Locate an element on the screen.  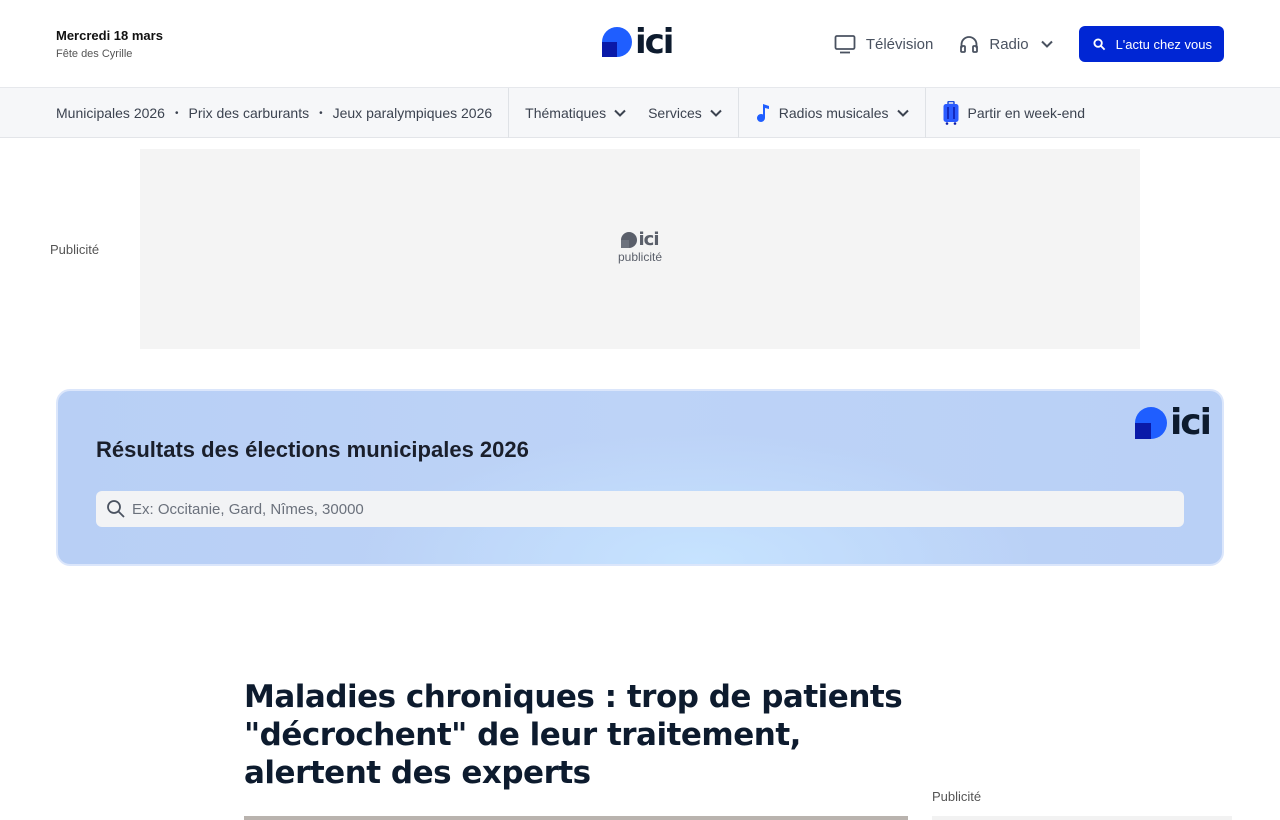
dropdown-thematiques: Thématiques is located at coordinates (575, 113).